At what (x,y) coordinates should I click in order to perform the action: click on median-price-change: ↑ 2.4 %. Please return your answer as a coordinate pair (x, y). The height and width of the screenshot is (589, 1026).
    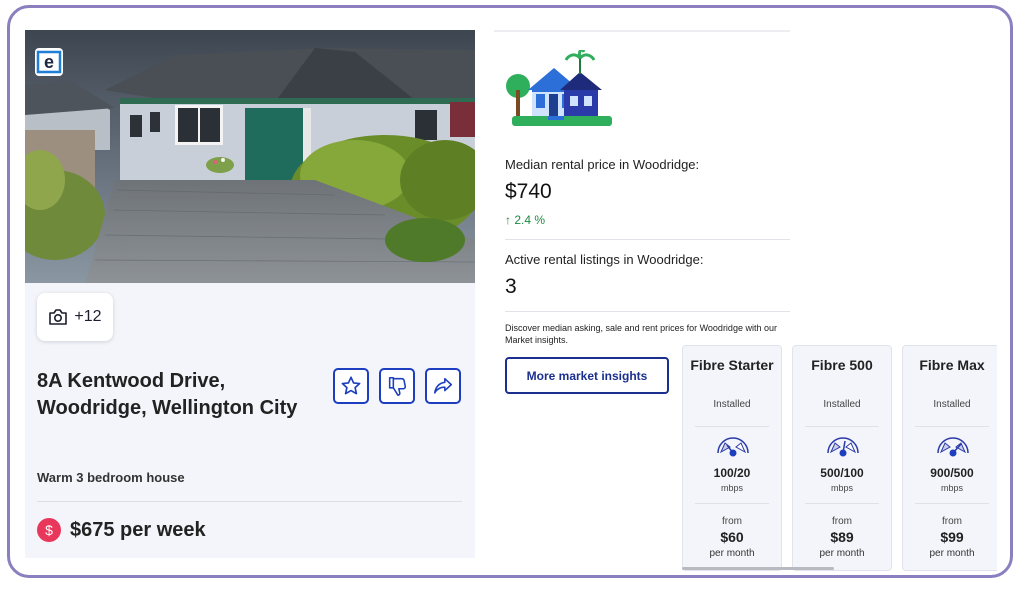
    Looking at the image, I should click on (525, 220).